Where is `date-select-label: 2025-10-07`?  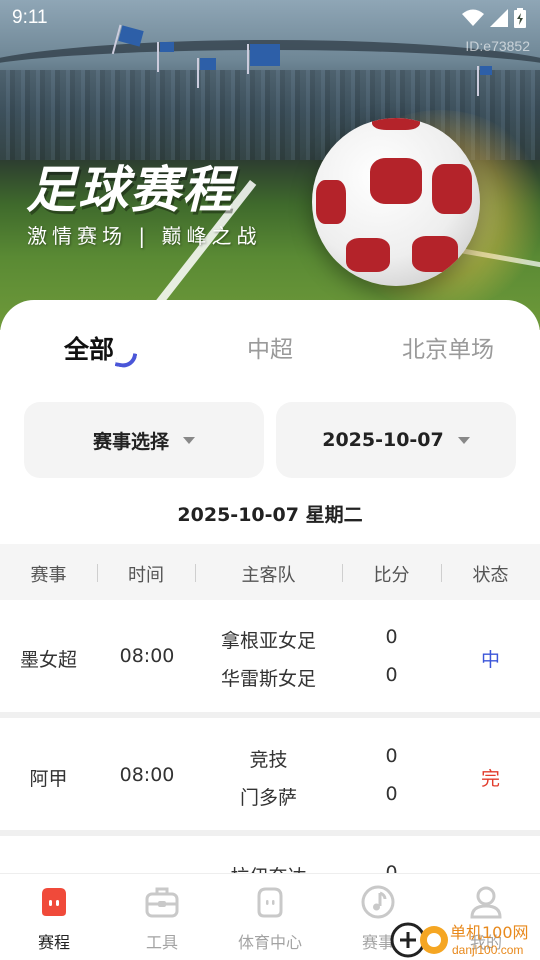
date-select-label: 2025-10-07 is located at coordinates (383, 440).